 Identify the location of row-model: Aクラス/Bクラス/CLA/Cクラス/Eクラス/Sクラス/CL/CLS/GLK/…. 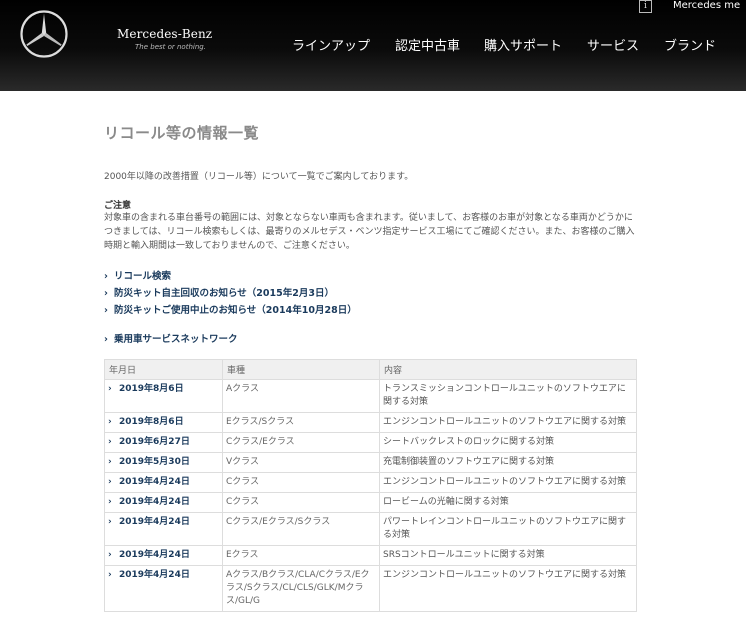
(301, 588).